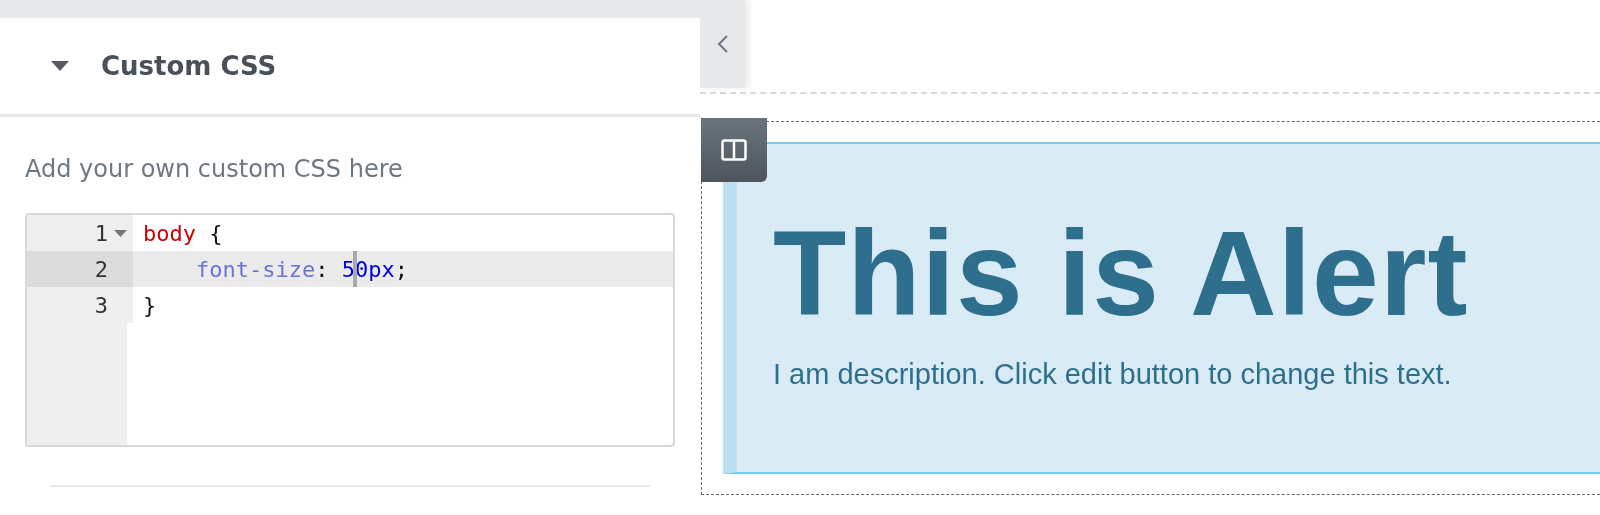  Describe the element at coordinates (101, 233) in the screenshot. I see `line-number: 1` at that location.